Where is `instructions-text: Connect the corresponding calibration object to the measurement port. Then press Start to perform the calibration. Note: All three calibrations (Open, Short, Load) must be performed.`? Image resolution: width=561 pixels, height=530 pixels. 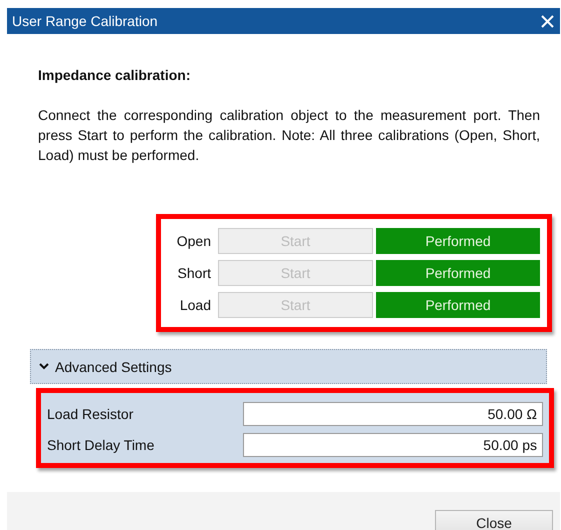 instructions-text: Connect the corresponding calibration object to the measurement port. Then press Start to perform the calibration. Note: All three calibrations (Open, Short, Load) must be performed. is located at coordinates (289, 135).